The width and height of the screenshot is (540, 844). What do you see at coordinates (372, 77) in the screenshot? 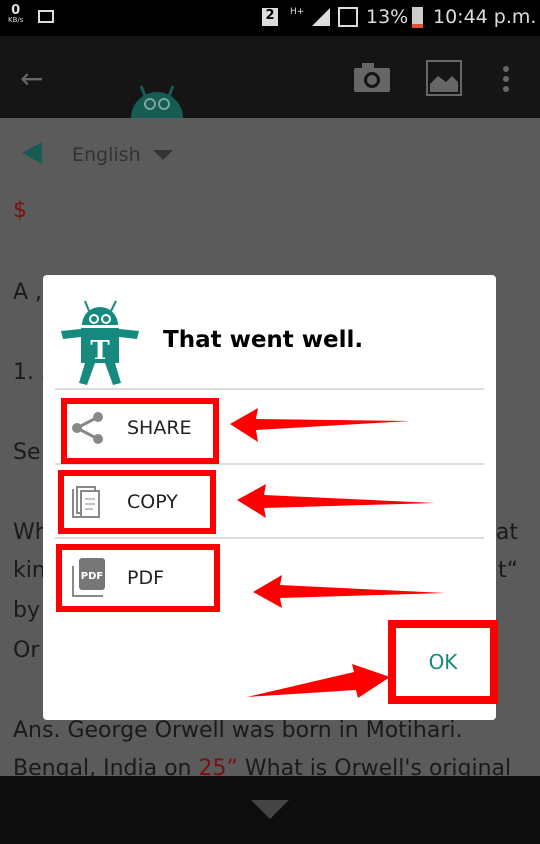
I see `camera-icon` at bounding box center [372, 77].